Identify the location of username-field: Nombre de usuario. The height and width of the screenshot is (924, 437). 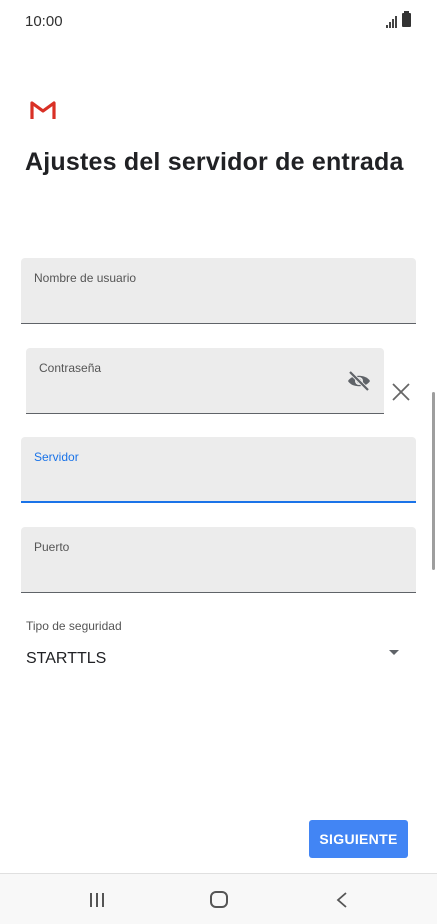
(218, 291).